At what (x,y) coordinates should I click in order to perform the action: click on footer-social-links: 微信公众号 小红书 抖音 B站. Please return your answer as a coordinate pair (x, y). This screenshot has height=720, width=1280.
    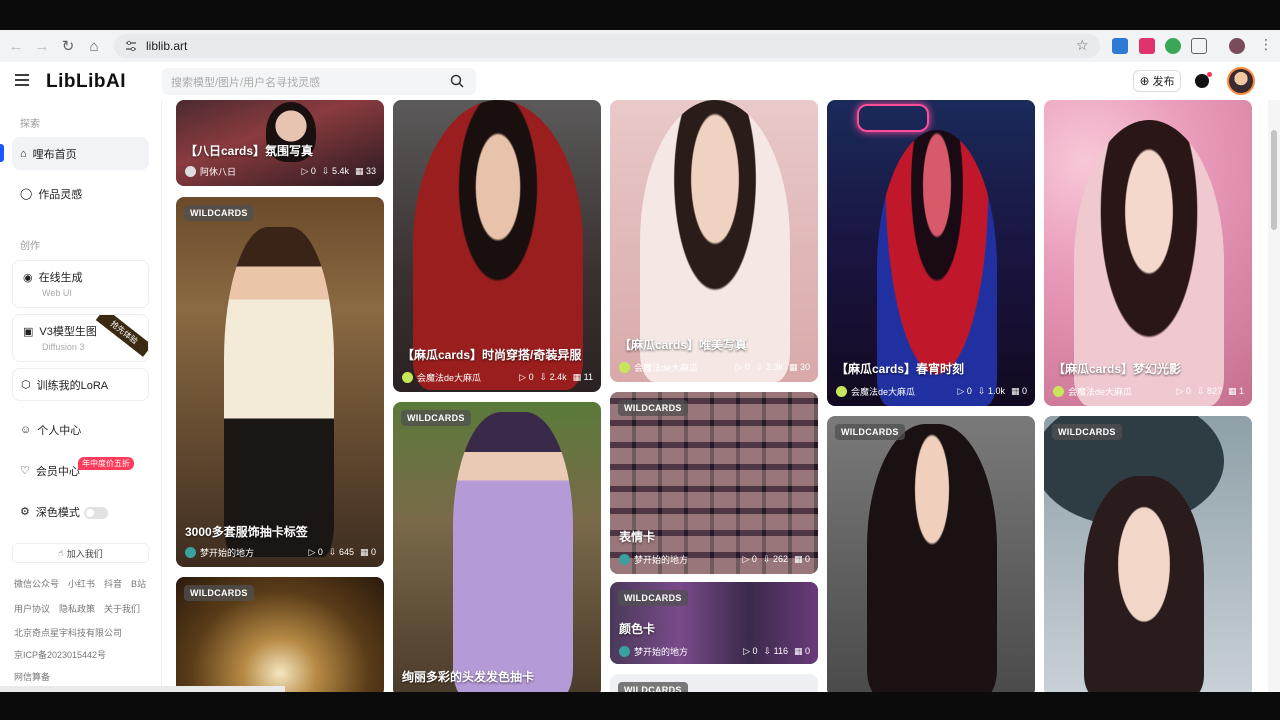
    Looking at the image, I should click on (80, 583).